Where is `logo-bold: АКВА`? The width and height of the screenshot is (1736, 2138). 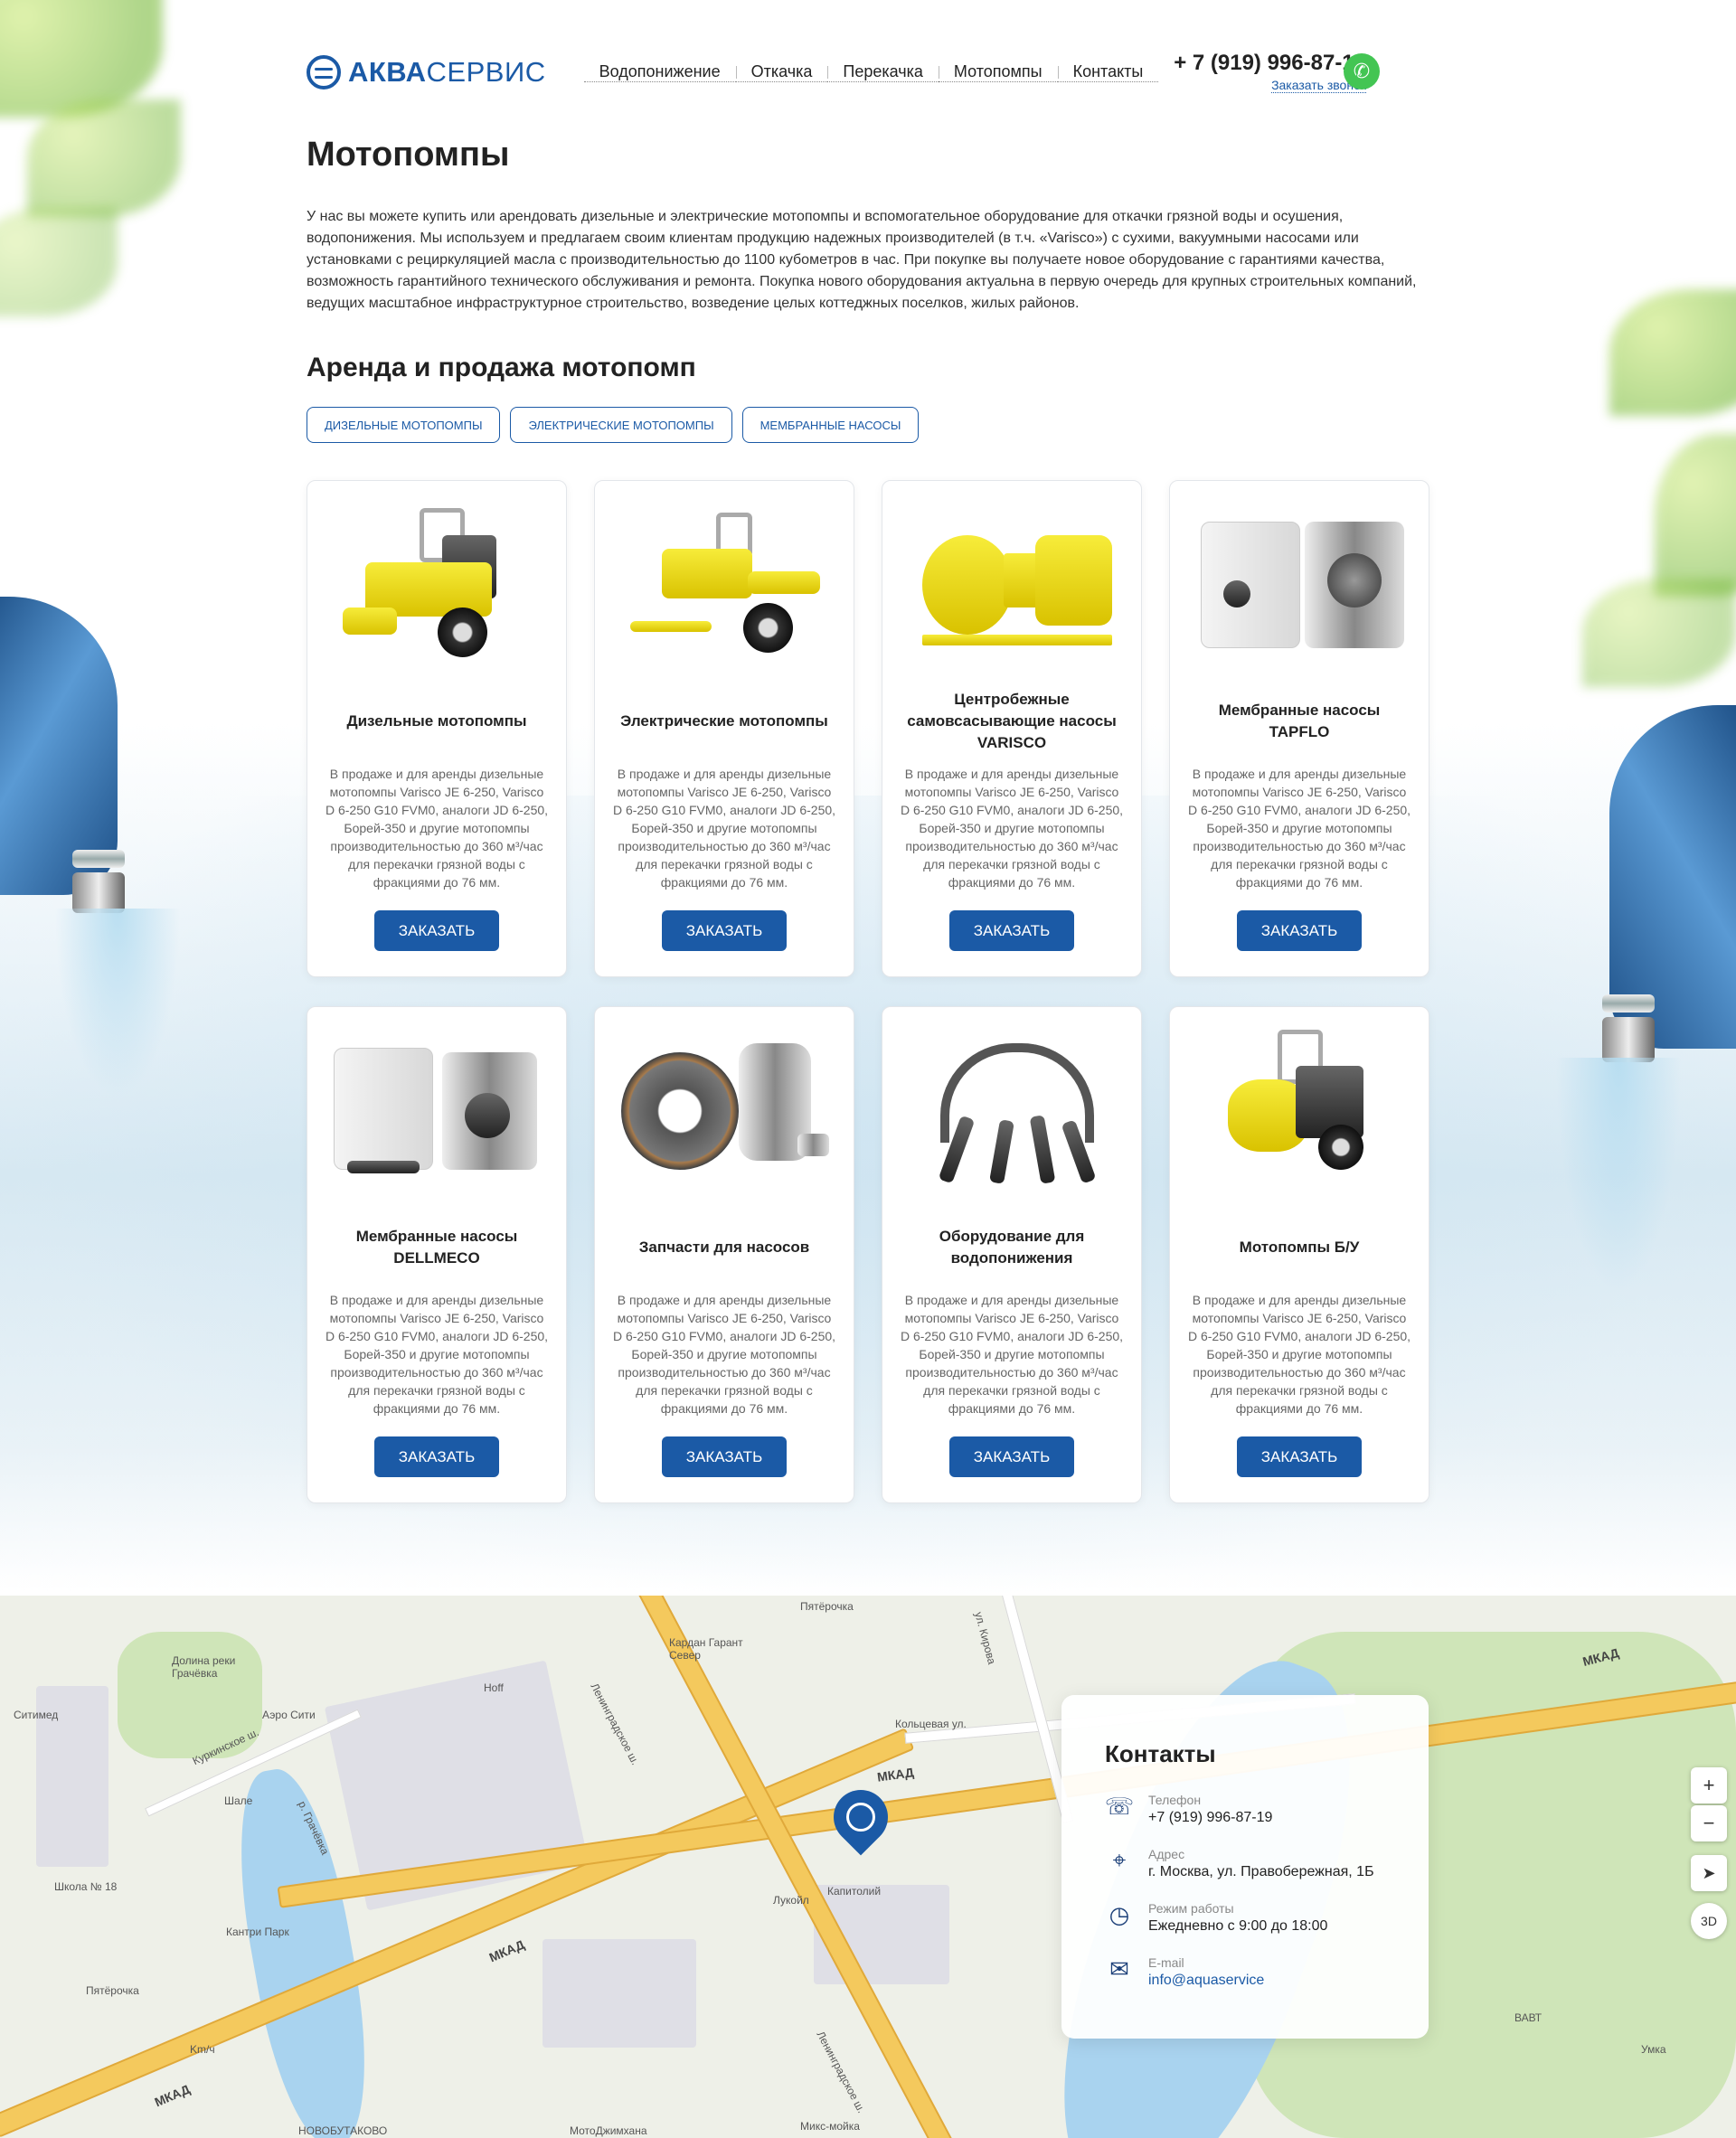 logo-bold: АКВА is located at coordinates (388, 72).